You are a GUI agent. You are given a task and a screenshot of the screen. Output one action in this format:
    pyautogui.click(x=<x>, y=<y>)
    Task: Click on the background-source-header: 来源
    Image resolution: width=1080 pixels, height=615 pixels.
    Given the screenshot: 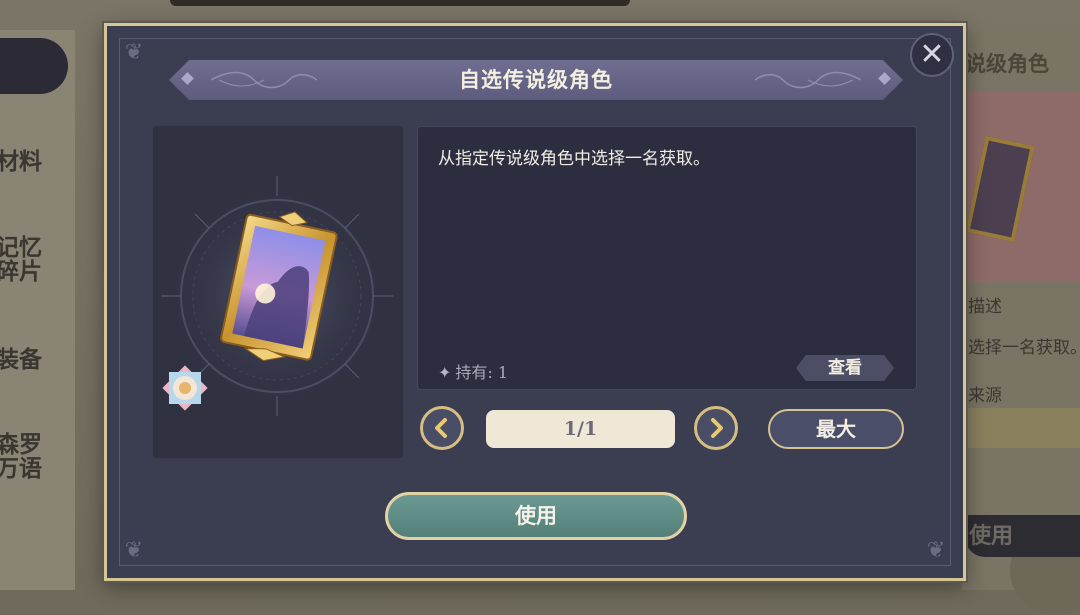 What is the action you would take?
    pyautogui.click(x=985, y=396)
    